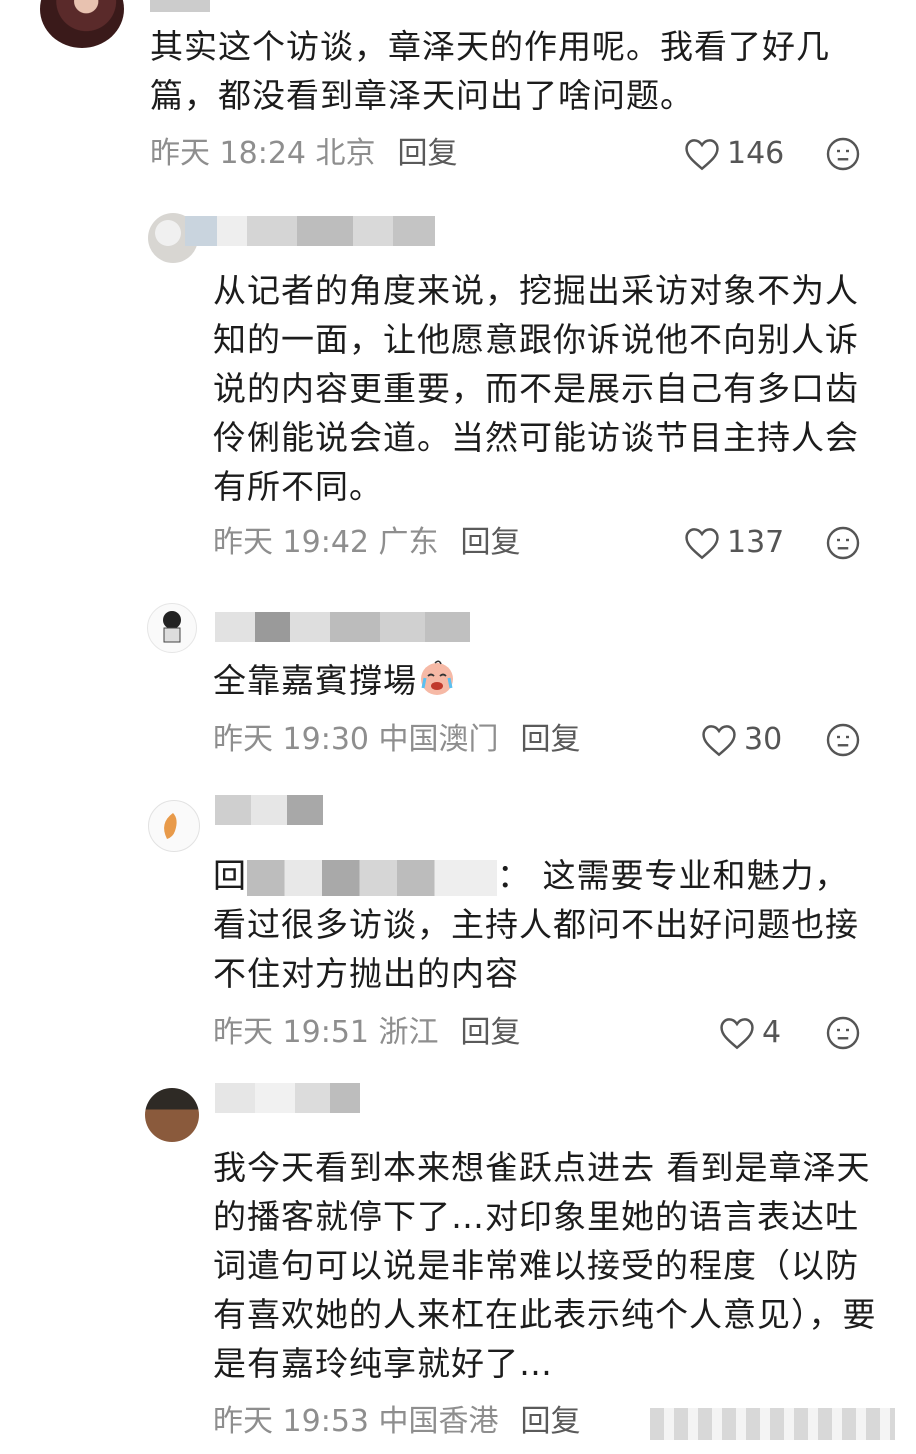 Image resolution: width=916 pixels, height=1454 pixels. I want to click on like-button: 30, so click(741, 740).